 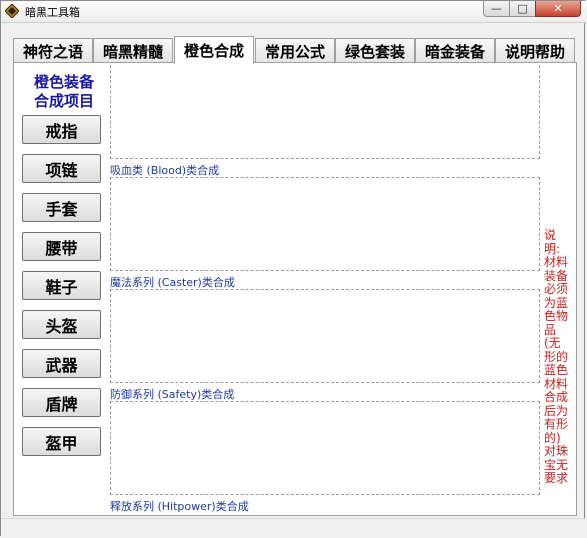 I want to click on tab-runewords: 神符之语, so click(x=53, y=50).